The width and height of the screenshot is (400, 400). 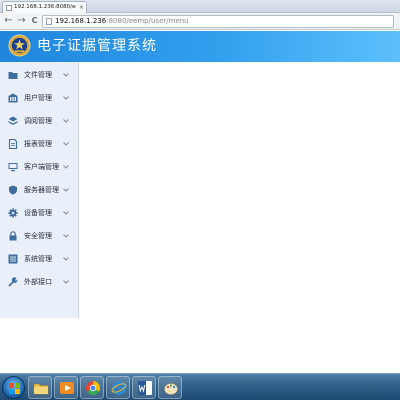 I want to click on start-button, so click(x=13, y=387).